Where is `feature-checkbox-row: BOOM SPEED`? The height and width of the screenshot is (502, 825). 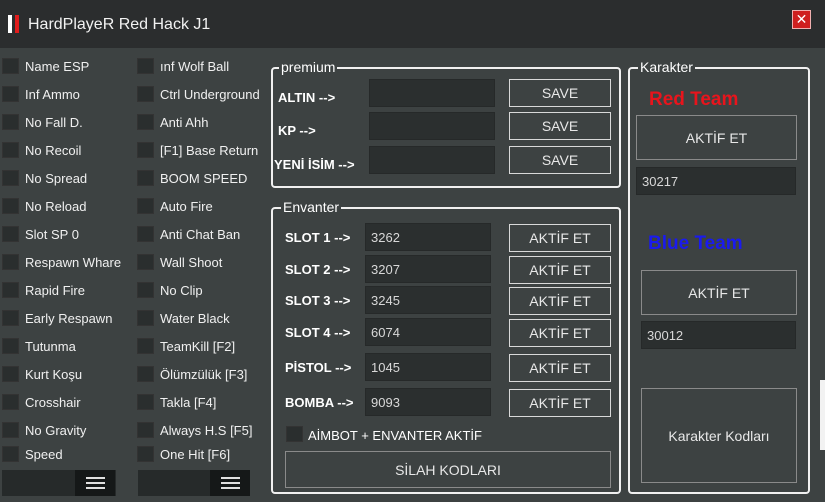 feature-checkbox-row: BOOM SPEED is located at coordinates (192, 178).